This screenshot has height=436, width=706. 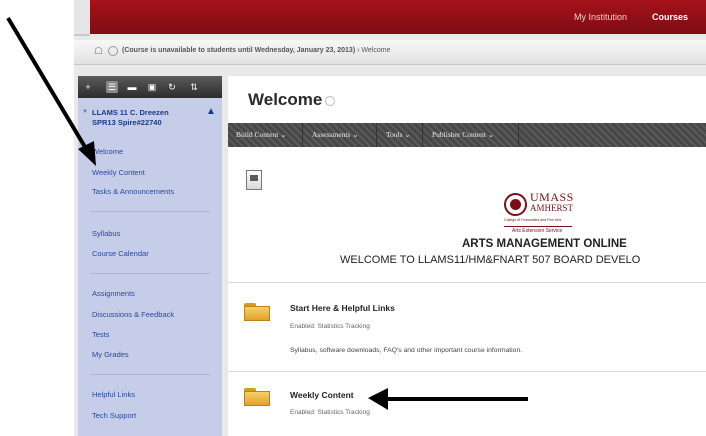 I want to click on collapse-icon: ▼, so click(x=85, y=112).